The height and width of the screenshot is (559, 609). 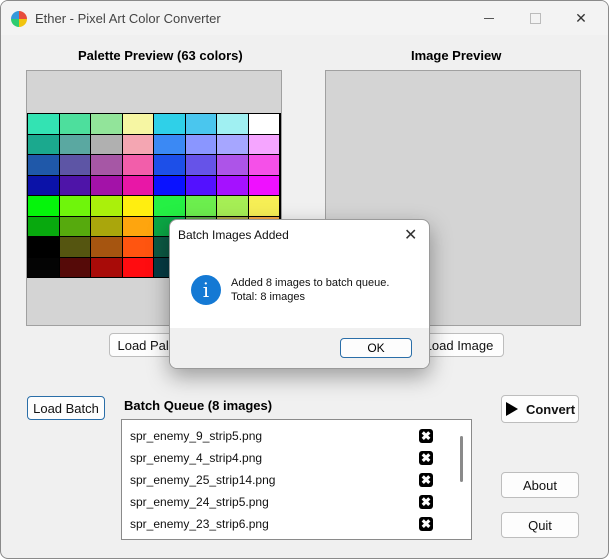 I want to click on queue-scrollbar, so click(x=461, y=459).